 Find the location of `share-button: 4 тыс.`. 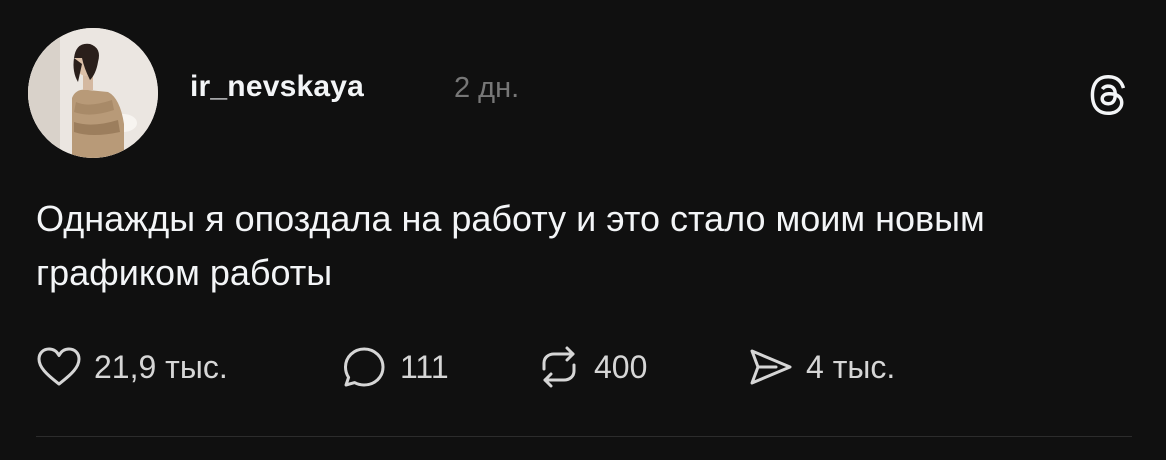

share-button: 4 тыс. is located at coordinates (821, 367).